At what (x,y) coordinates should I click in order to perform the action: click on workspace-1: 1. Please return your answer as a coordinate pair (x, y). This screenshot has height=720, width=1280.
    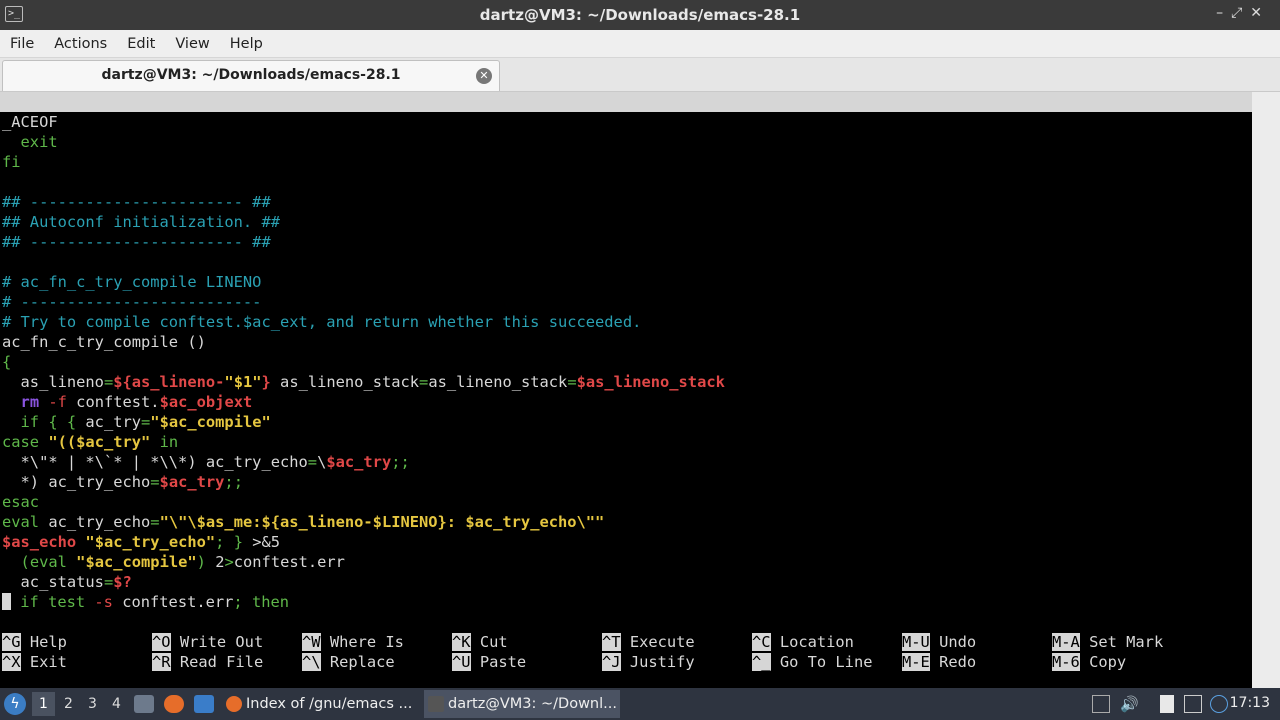
    Looking at the image, I should click on (43, 704).